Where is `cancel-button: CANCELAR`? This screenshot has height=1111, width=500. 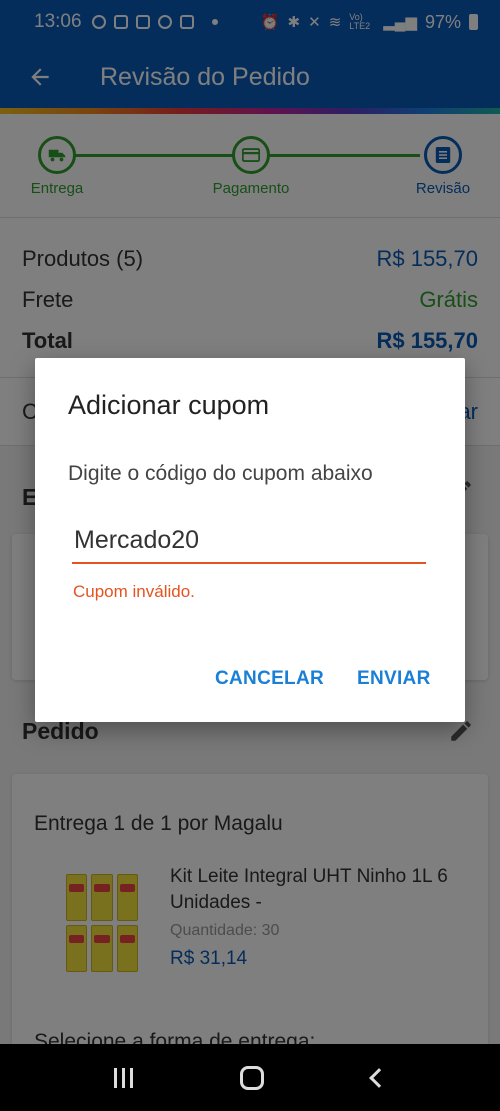 cancel-button: CANCELAR is located at coordinates (269, 679).